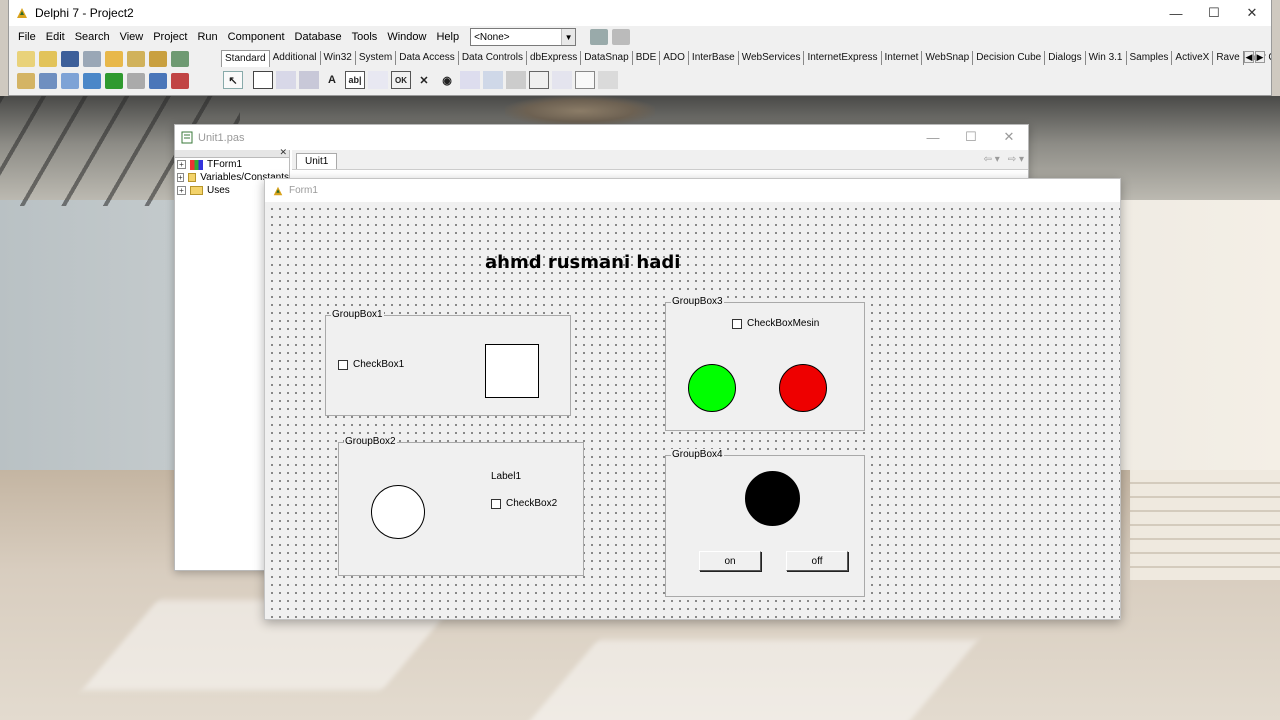  I want to click on palette-tab-ado: ADO, so click(674, 58).